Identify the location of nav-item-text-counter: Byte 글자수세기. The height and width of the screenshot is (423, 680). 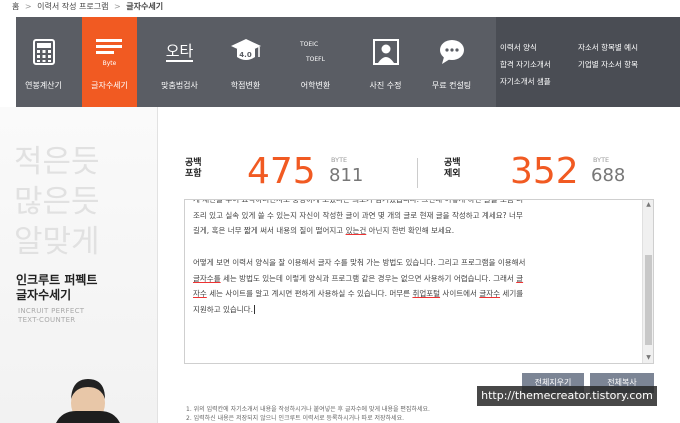
(109, 62).